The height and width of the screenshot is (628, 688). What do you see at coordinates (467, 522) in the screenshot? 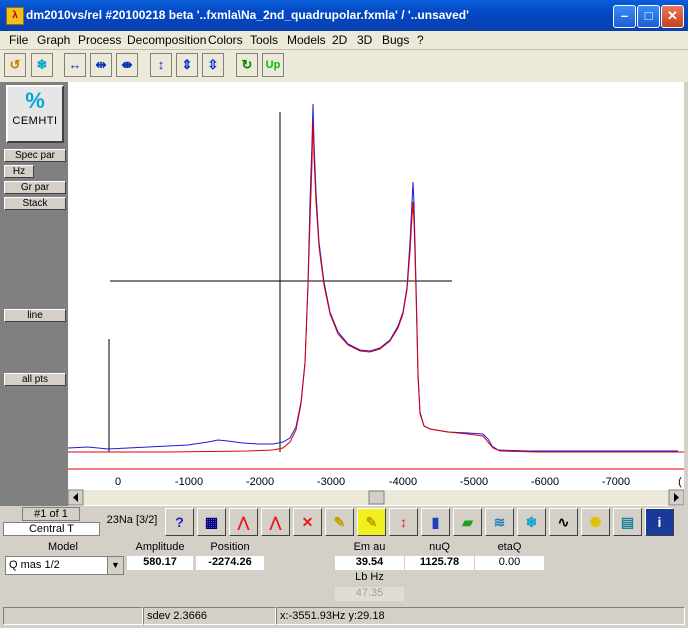
I see `ruler-icon: ▰` at bounding box center [467, 522].